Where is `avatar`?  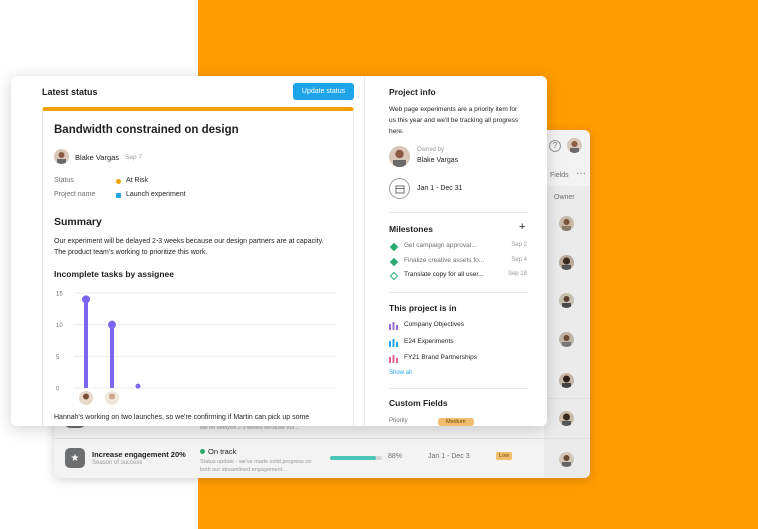 avatar is located at coordinates (574, 145).